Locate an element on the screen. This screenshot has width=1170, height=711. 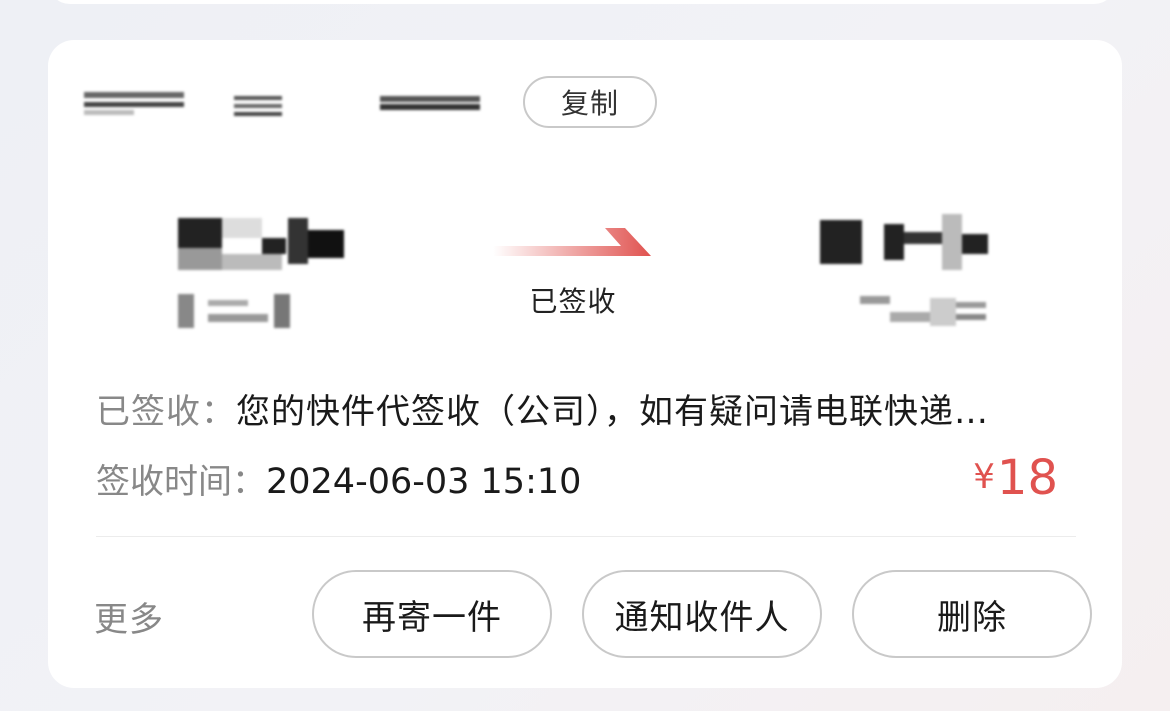
signed-time-row: 签收时间：2024-06-03 15:10 is located at coordinates (338, 478).